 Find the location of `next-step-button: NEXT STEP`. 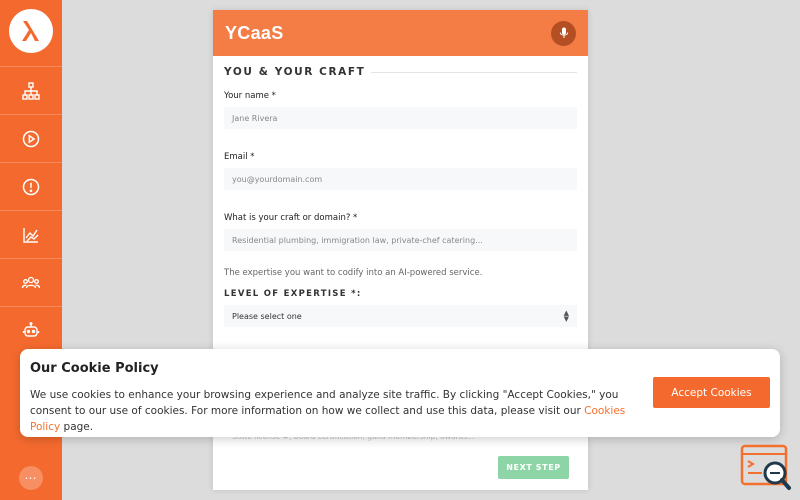

next-step-button: NEXT STEP is located at coordinates (533, 467).